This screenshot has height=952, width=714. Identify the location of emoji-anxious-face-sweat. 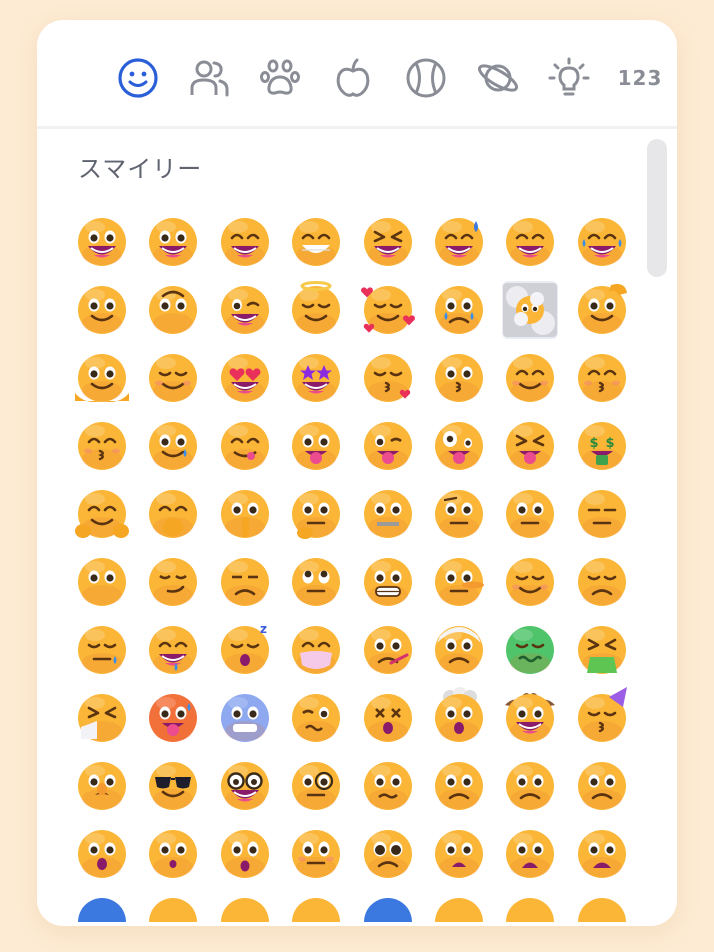
(102, 909).